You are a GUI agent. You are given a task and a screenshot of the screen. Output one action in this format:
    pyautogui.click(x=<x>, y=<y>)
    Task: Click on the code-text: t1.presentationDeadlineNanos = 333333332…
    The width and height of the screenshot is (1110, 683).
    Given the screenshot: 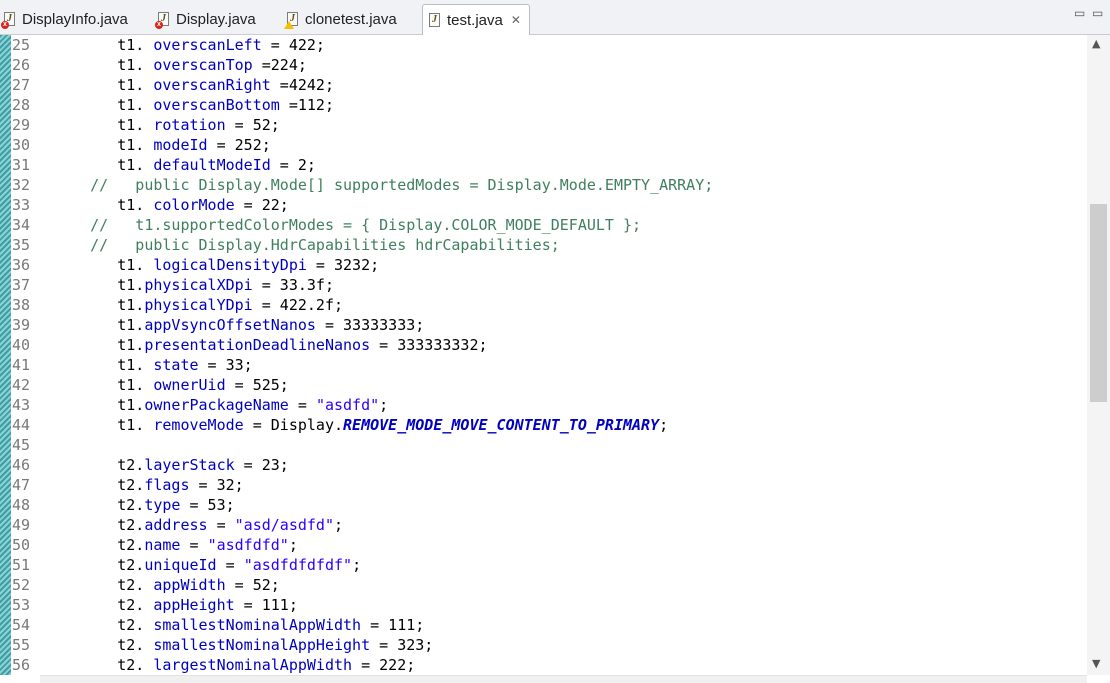 What is the action you would take?
    pyautogui.click(x=266, y=345)
    